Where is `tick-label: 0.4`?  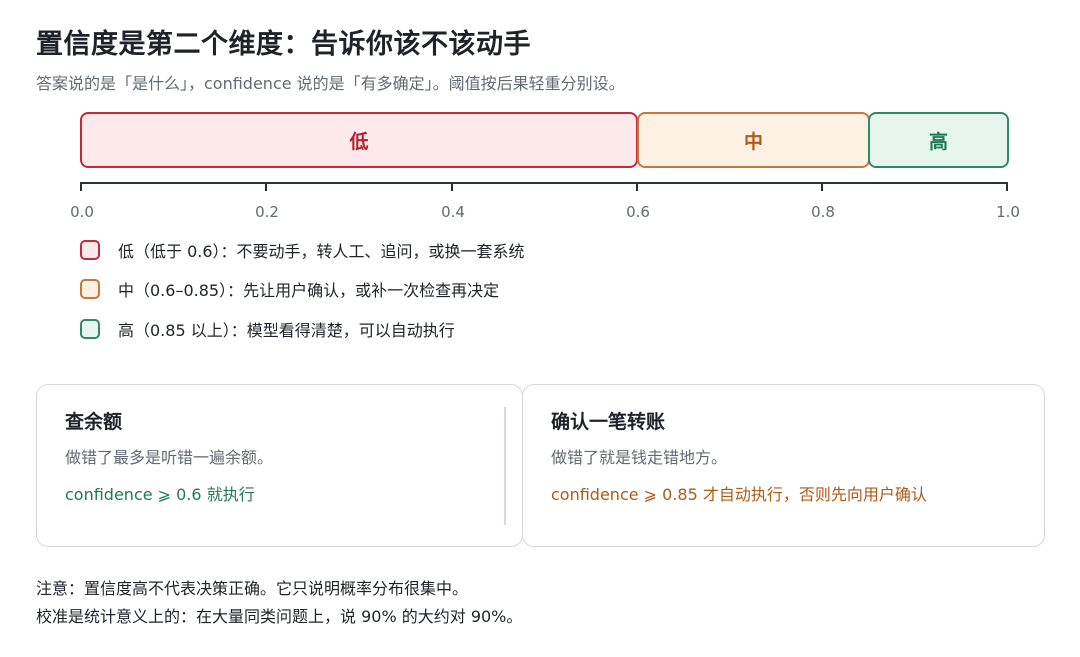
tick-label: 0.4 is located at coordinates (453, 212).